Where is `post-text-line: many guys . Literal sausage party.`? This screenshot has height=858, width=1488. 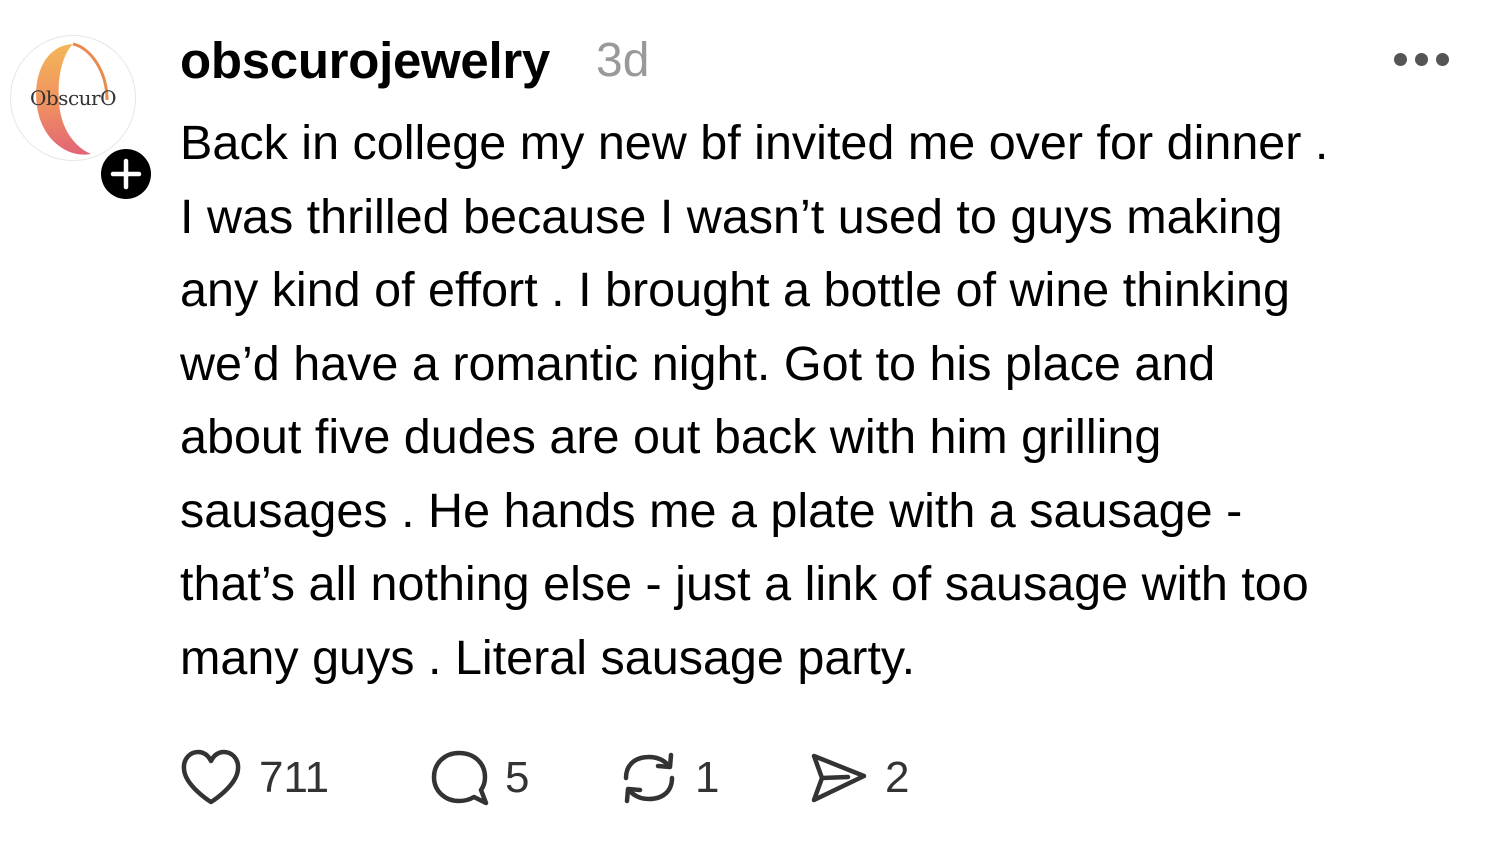 post-text-line: many guys . Literal sausage party. is located at coordinates (548, 657).